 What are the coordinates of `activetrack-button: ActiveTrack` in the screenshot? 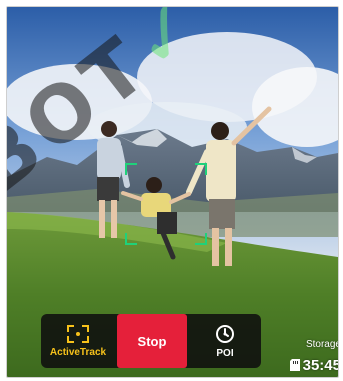 It's located at (78, 341).